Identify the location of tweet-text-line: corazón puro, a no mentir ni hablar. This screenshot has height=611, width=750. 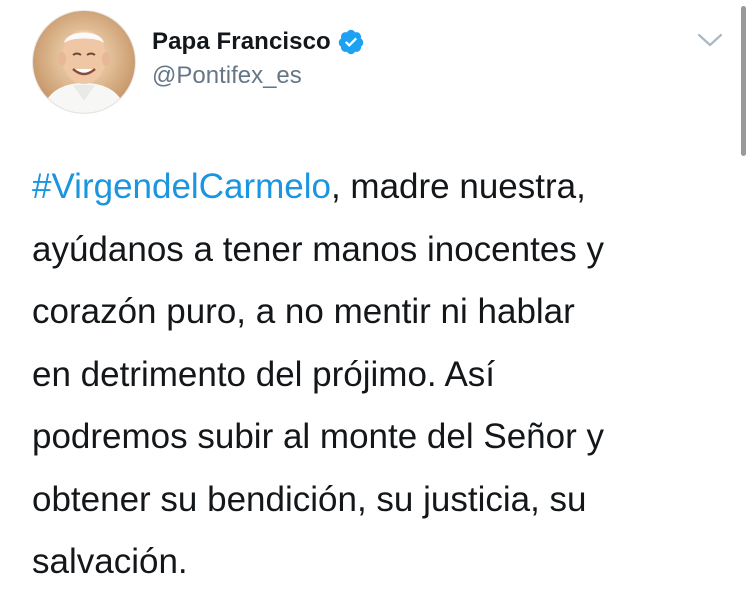
(303, 311).